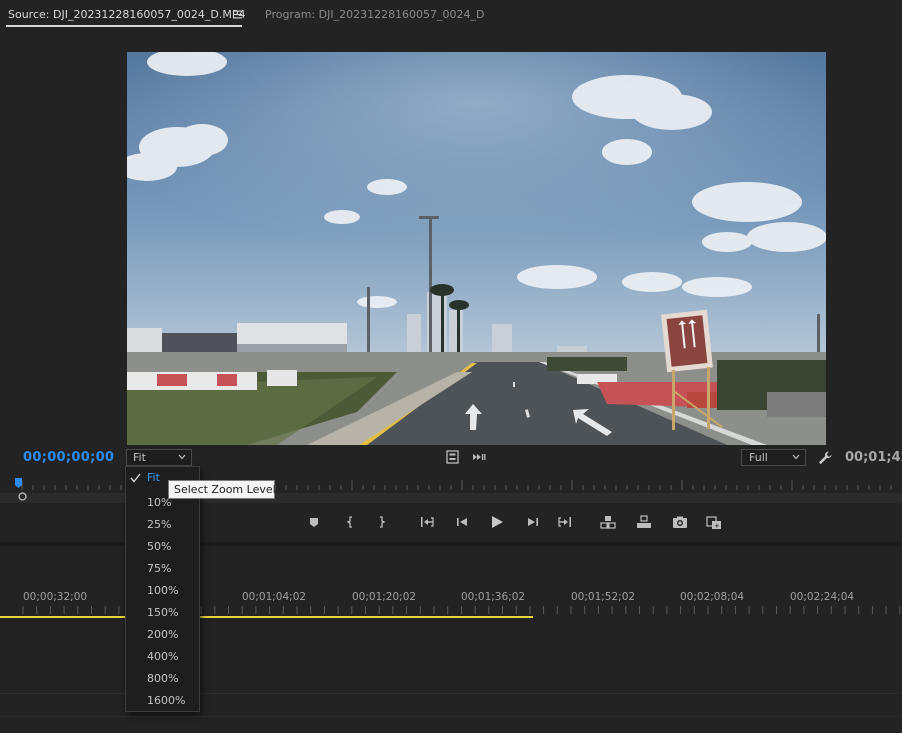  I want to click on tooltip: Select Zoom Level, so click(222, 489).